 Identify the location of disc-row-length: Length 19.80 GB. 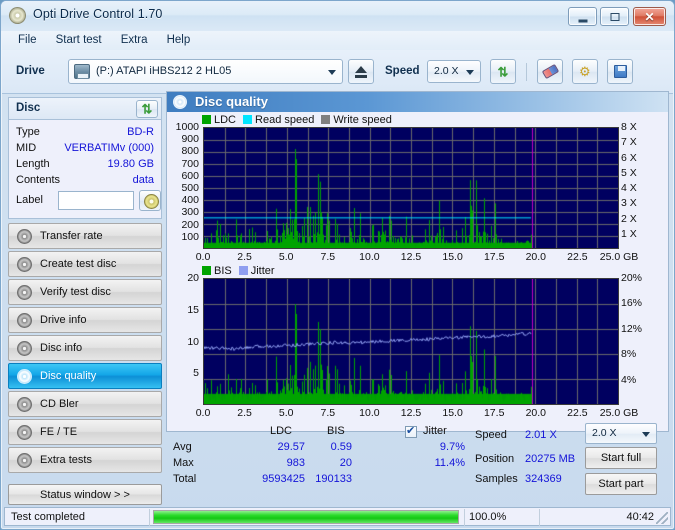
(85, 164).